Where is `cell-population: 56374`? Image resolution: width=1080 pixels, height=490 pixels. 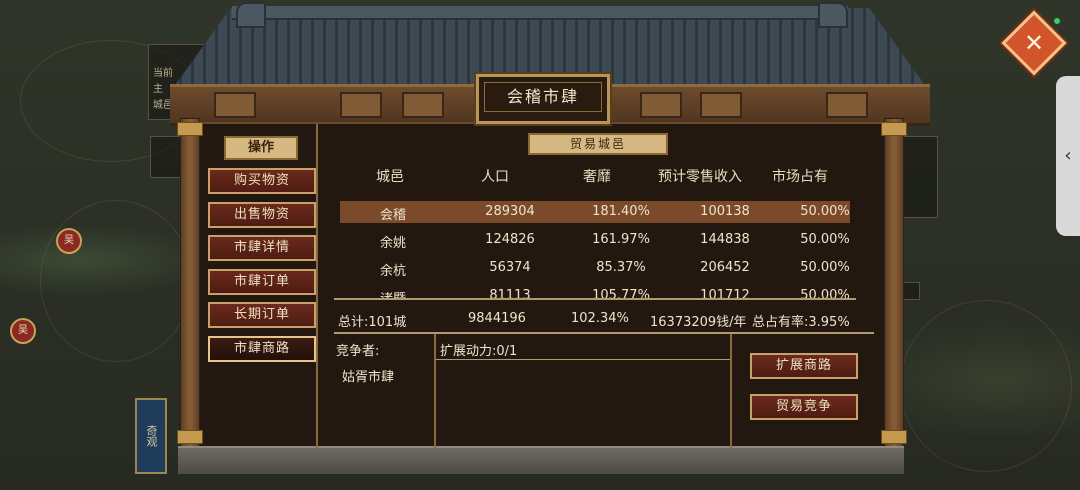 cell-population: 56374 is located at coordinates (510, 267).